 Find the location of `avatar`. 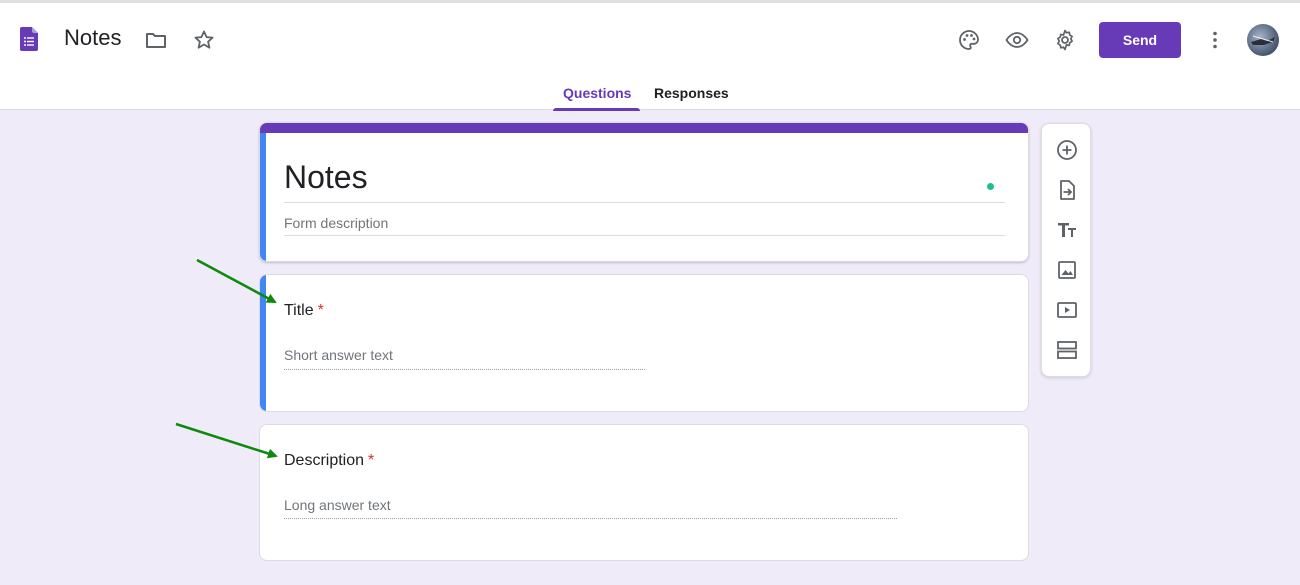

avatar is located at coordinates (1263, 40).